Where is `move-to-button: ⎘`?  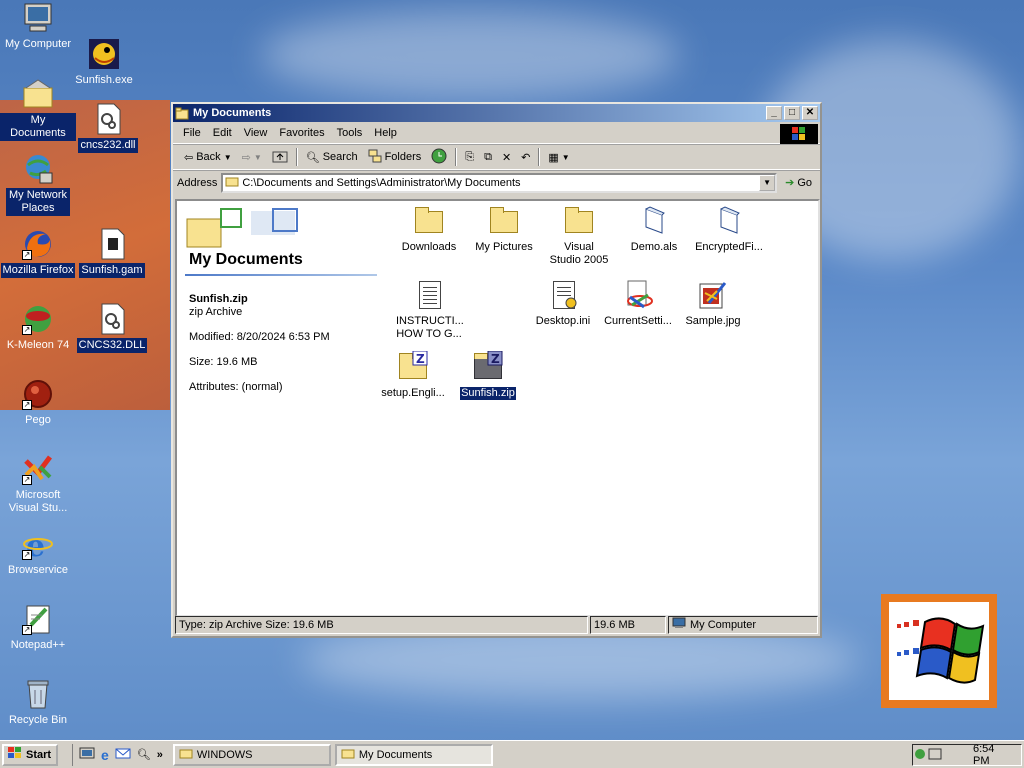 move-to-button: ⎘ is located at coordinates (469, 157).